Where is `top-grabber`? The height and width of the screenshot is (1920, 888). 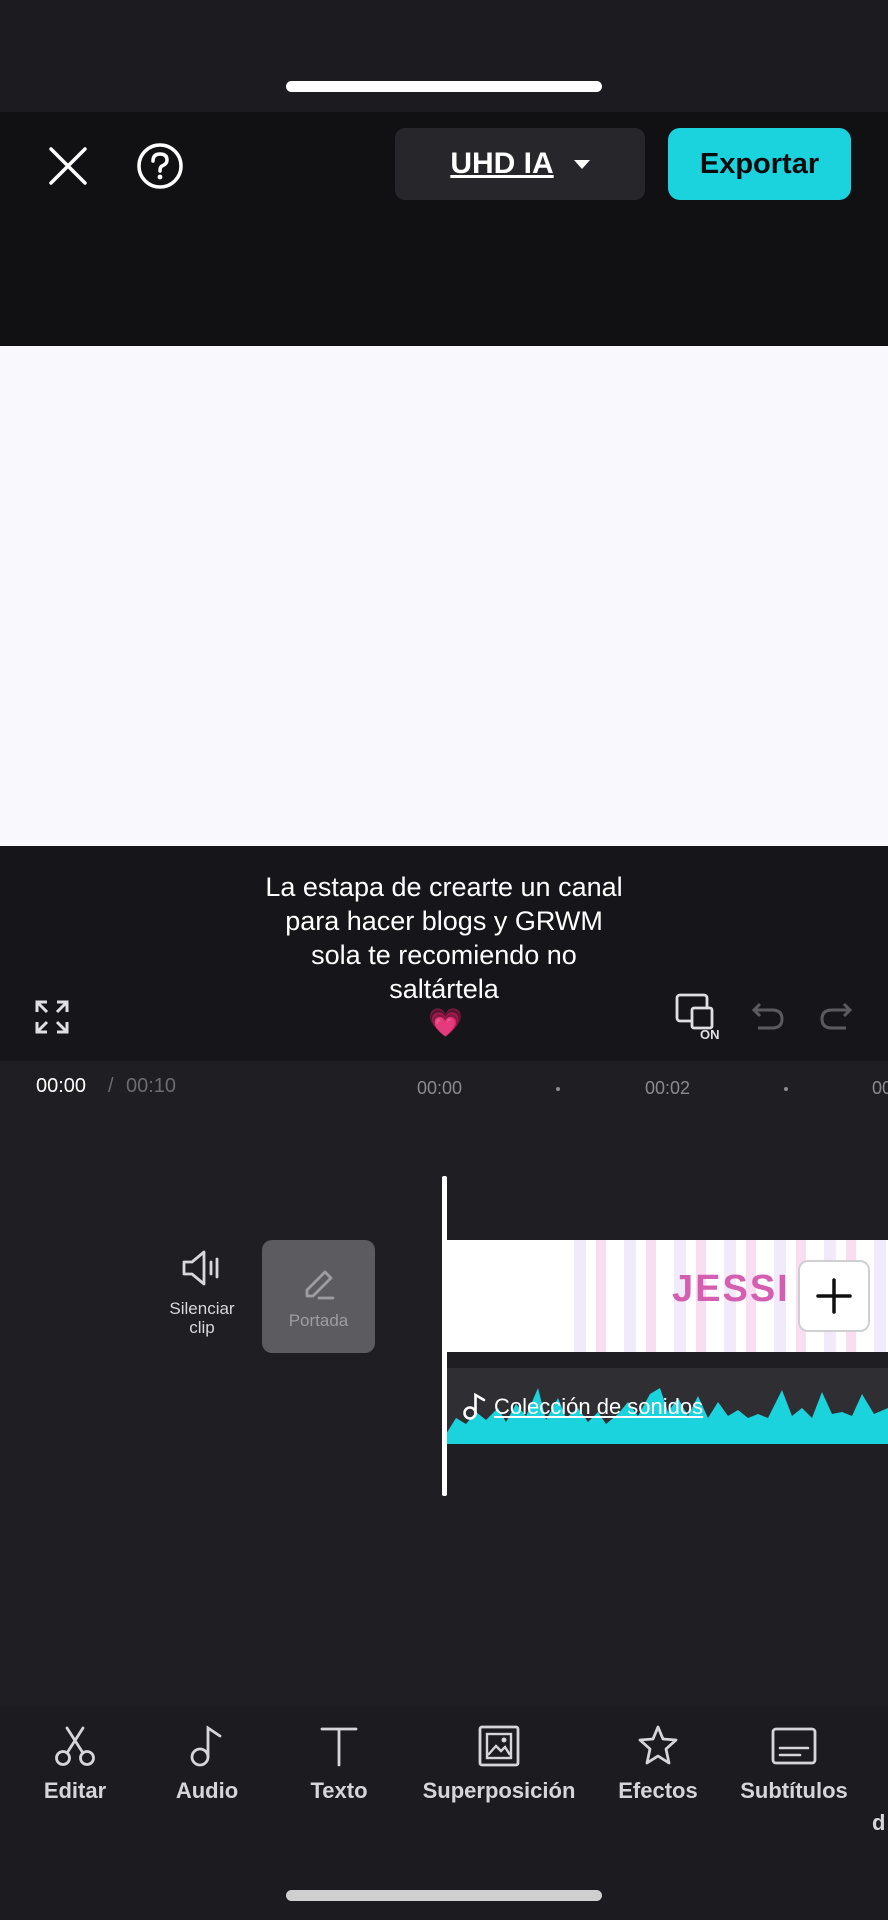 top-grabber is located at coordinates (444, 86).